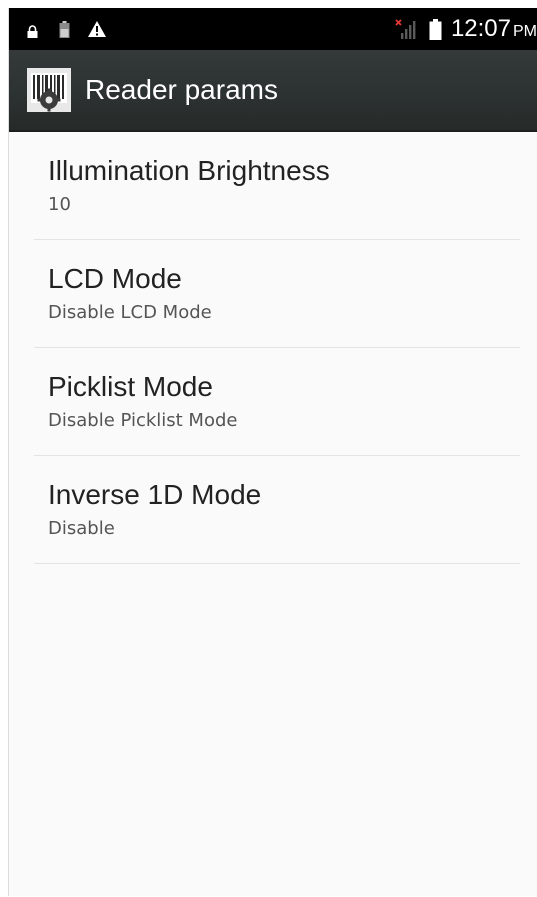 The height and width of the screenshot is (897, 537). I want to click on status-bar: 12:07 PM, so click(273, 29).